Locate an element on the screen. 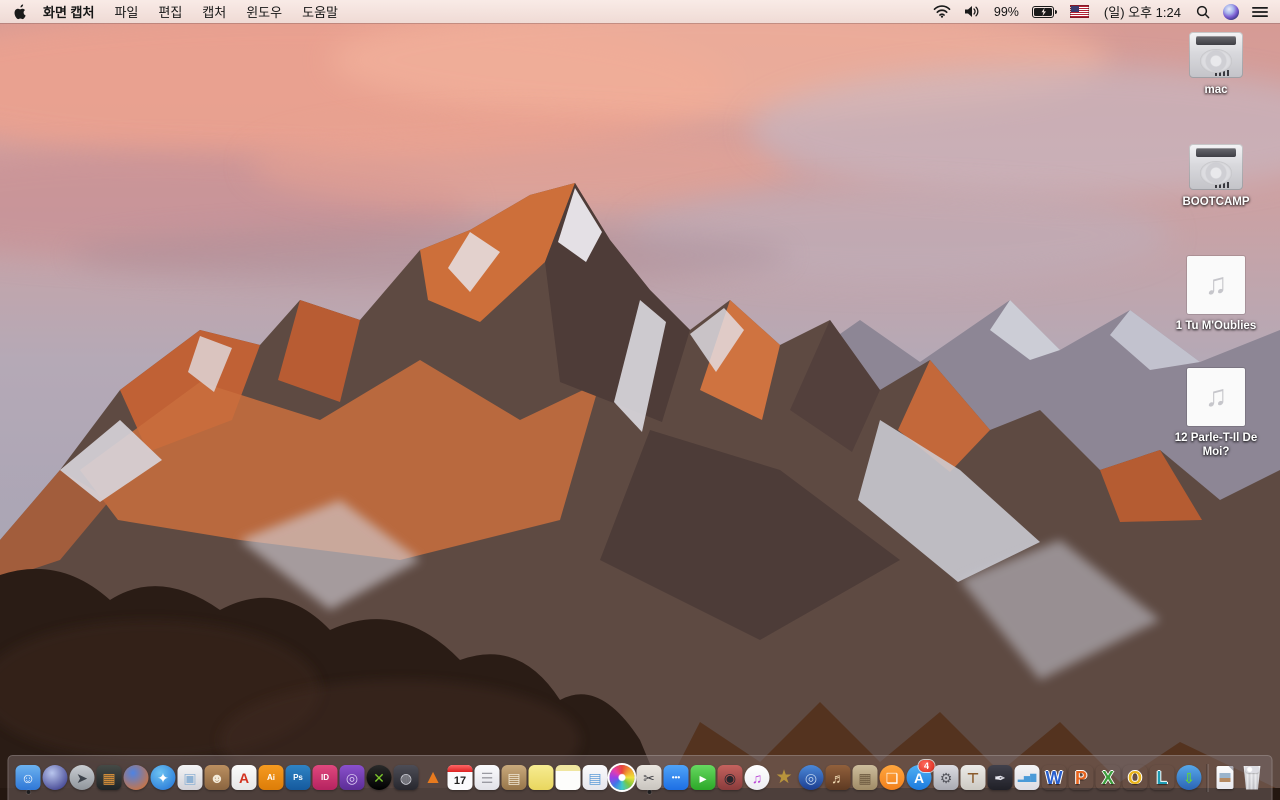  desktop-icon-12-parle-t-il-de-moi-: ♫ 12 Parle-T-Il De Moi? is located at coordinates (1216, 424).